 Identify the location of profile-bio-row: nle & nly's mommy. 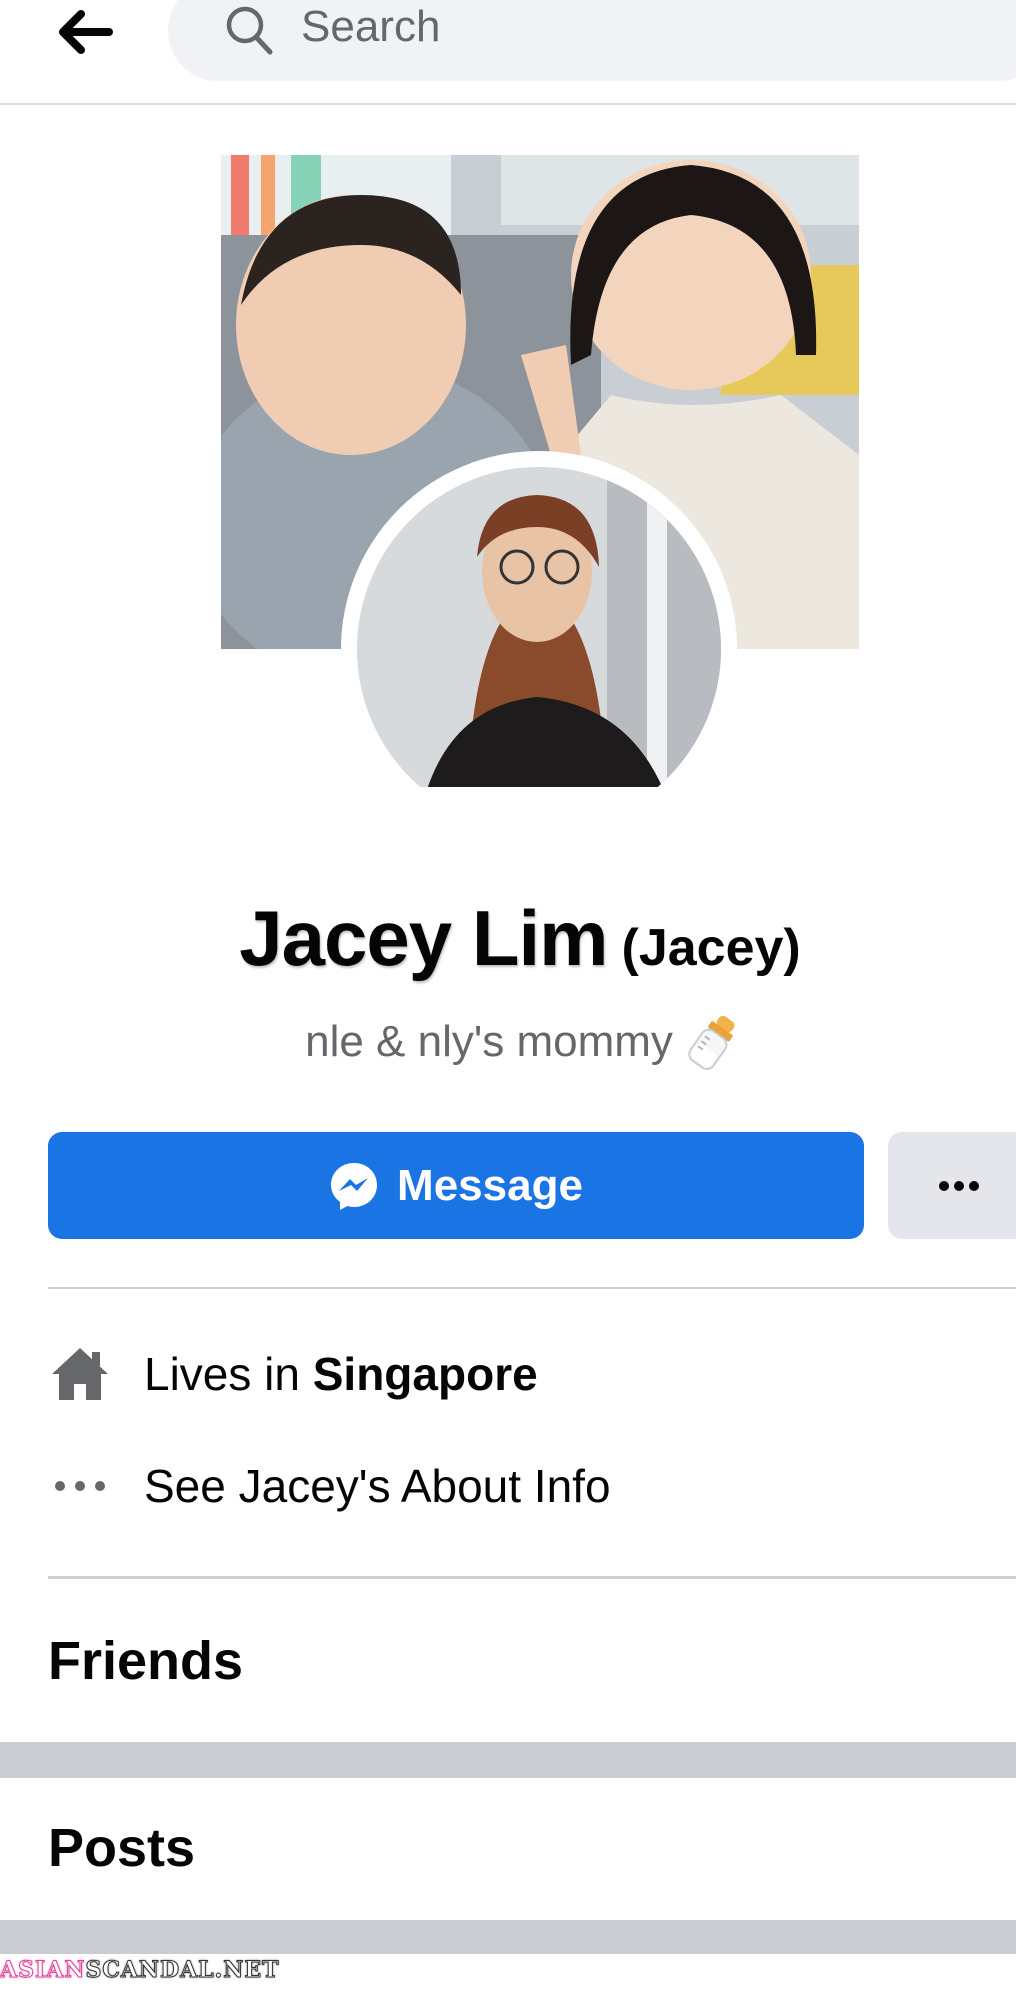
(508, 1042).